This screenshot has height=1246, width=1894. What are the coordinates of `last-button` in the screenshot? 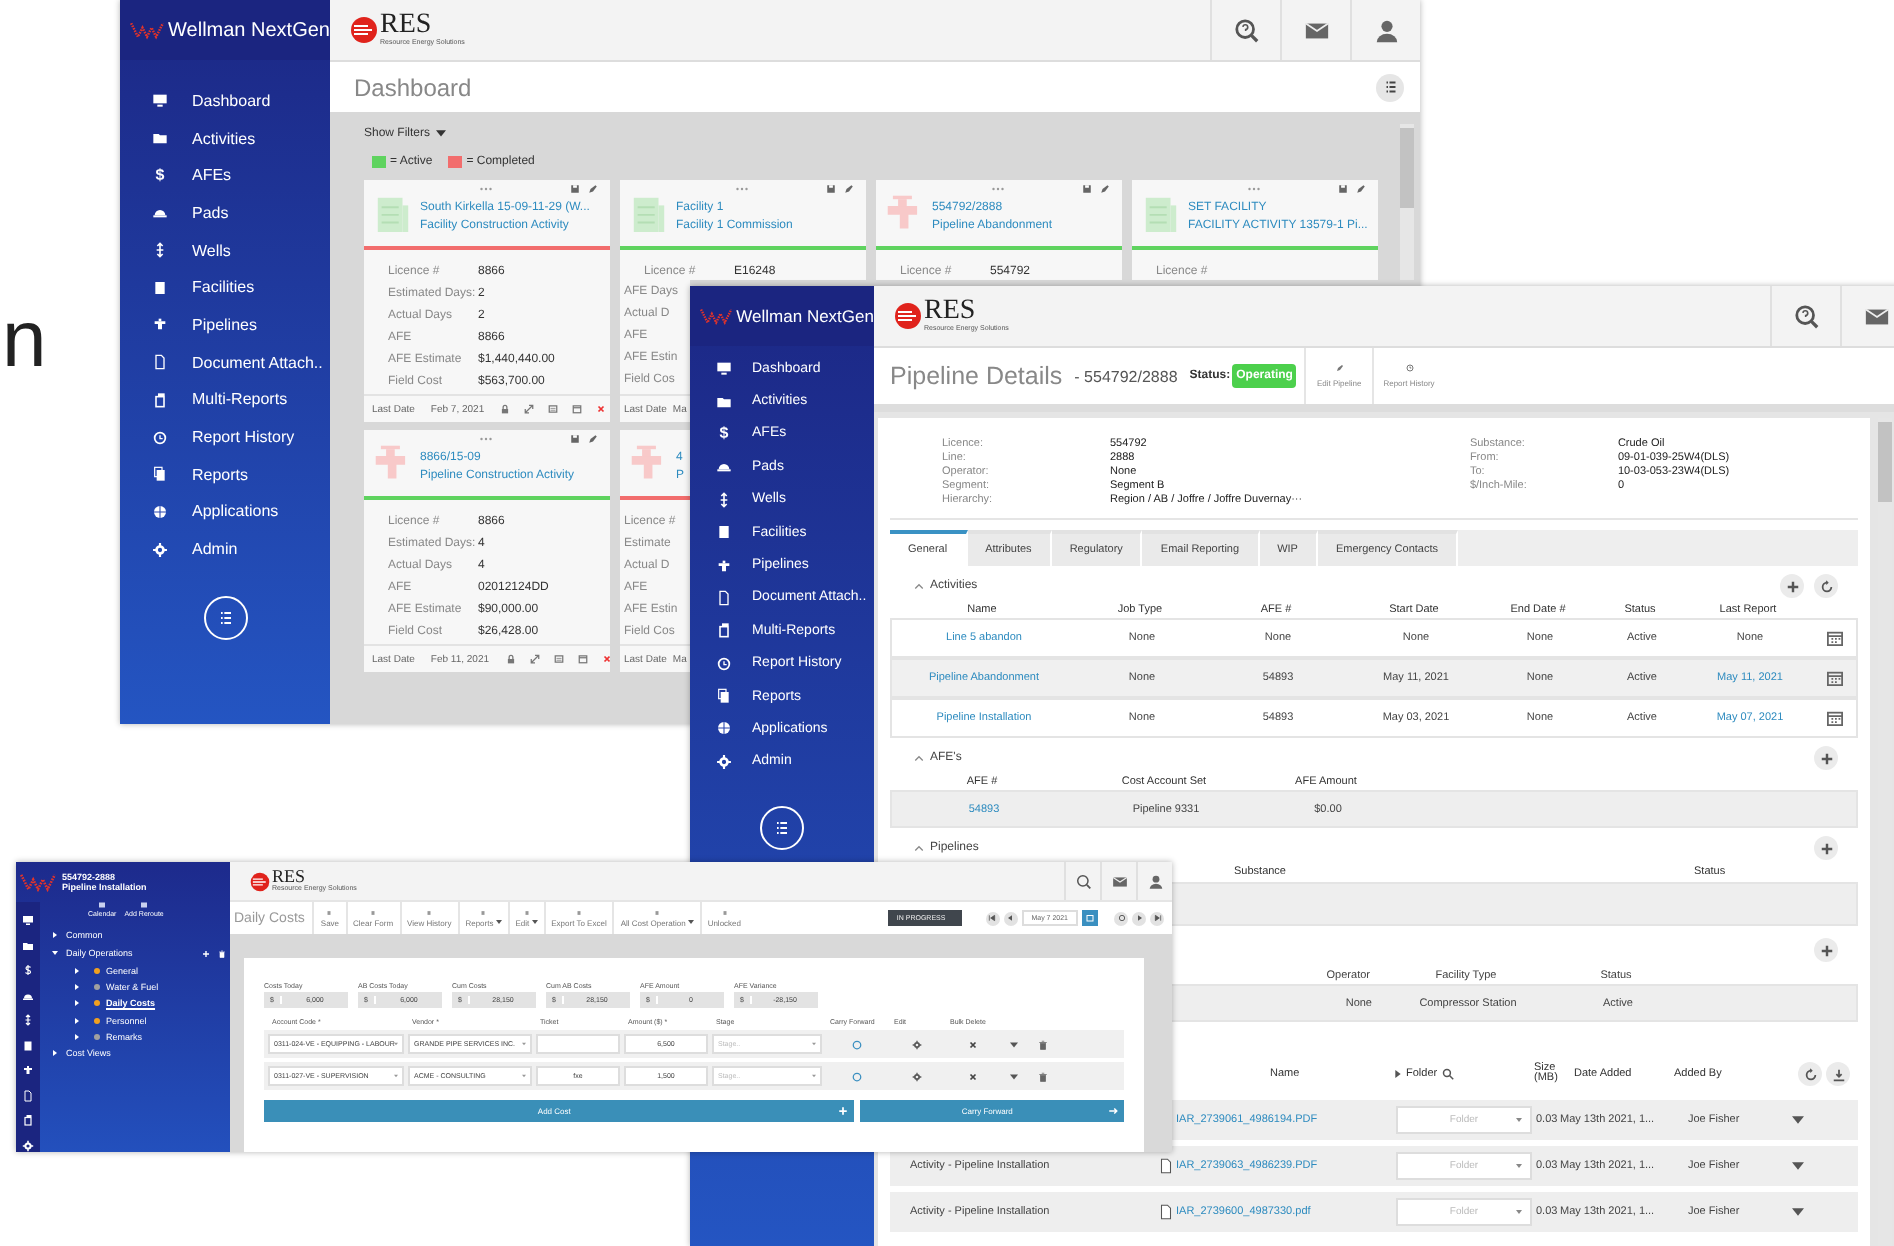 It's located at (1157, 918).